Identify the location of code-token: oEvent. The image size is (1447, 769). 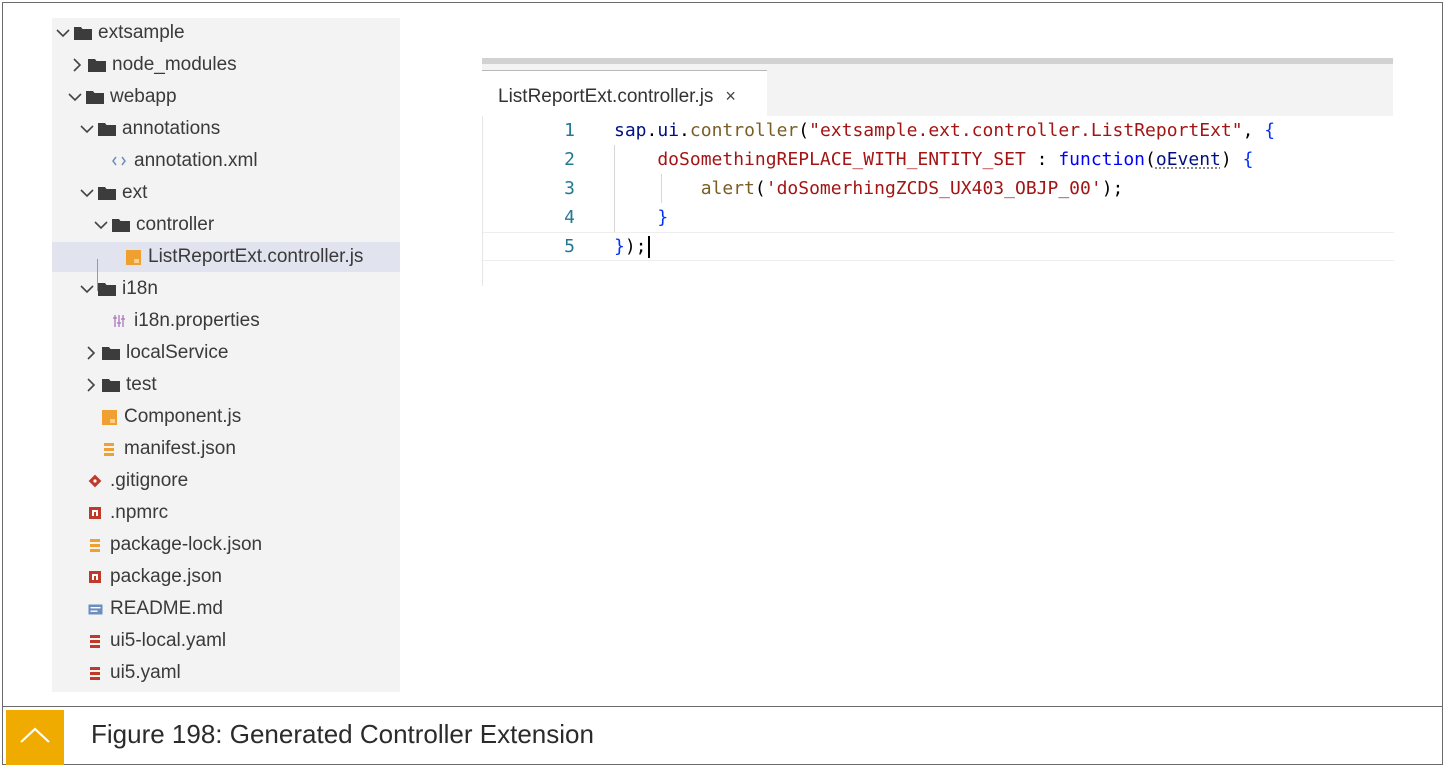
(1188, 159).